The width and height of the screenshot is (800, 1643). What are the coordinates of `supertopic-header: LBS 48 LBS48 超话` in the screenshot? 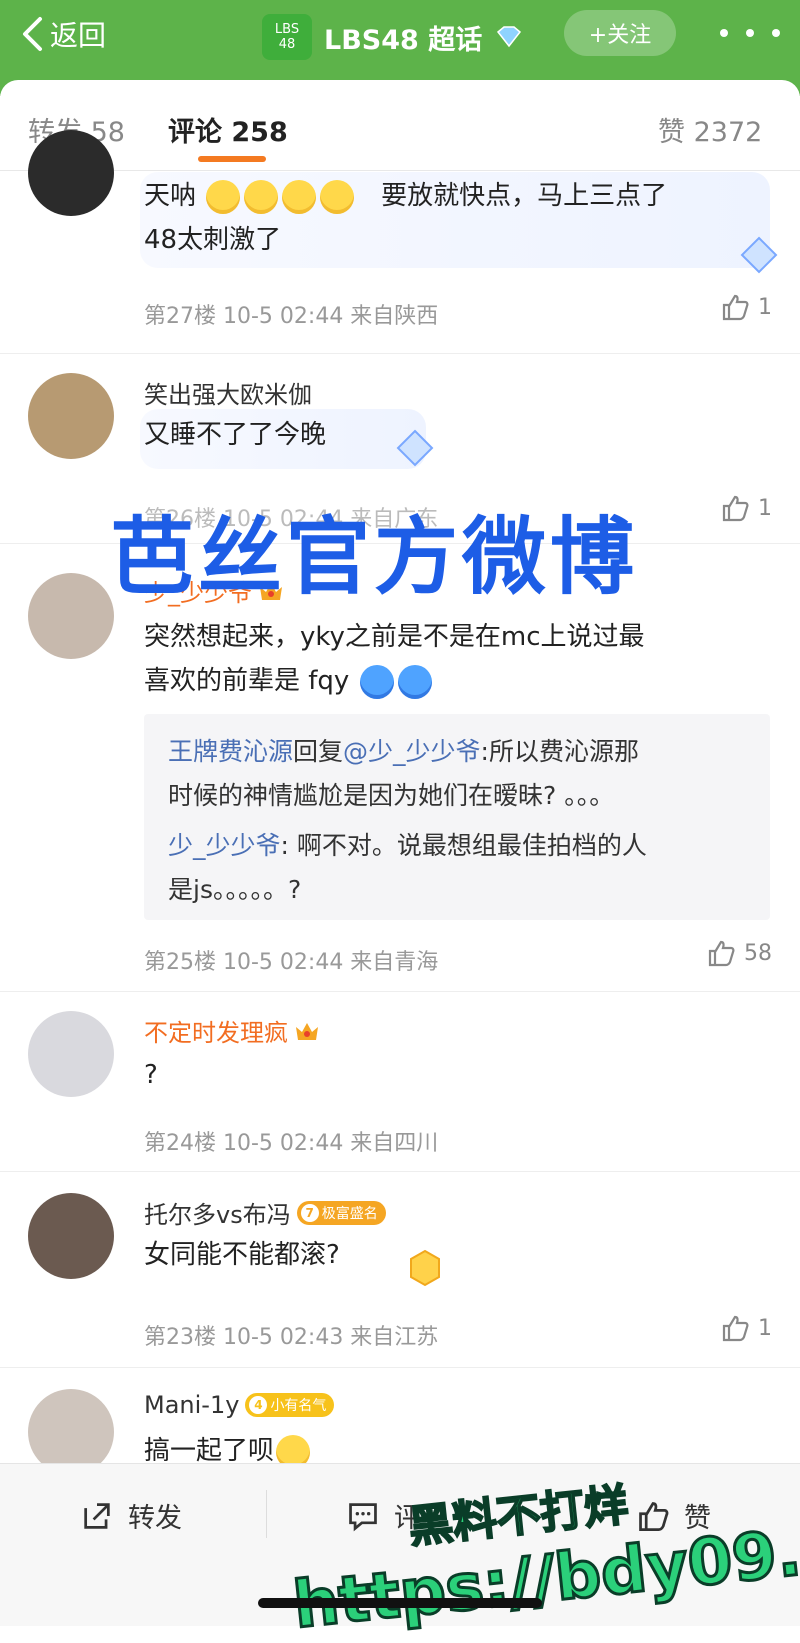 It's located at (393, 37).